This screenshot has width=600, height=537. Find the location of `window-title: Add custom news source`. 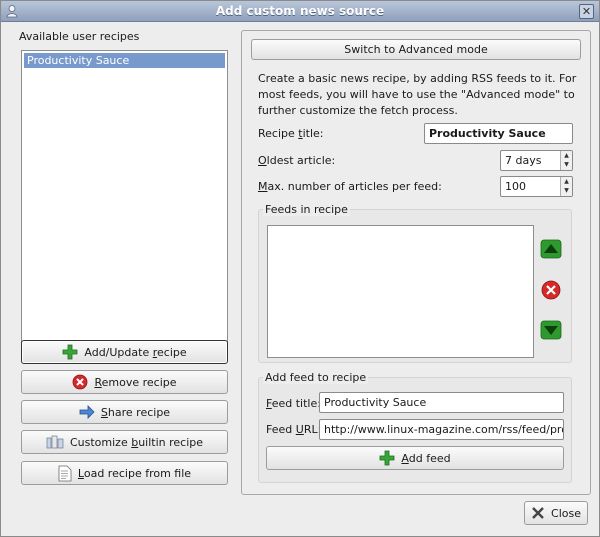

window-title: Add custom news source is located at coordinates (300, 11).